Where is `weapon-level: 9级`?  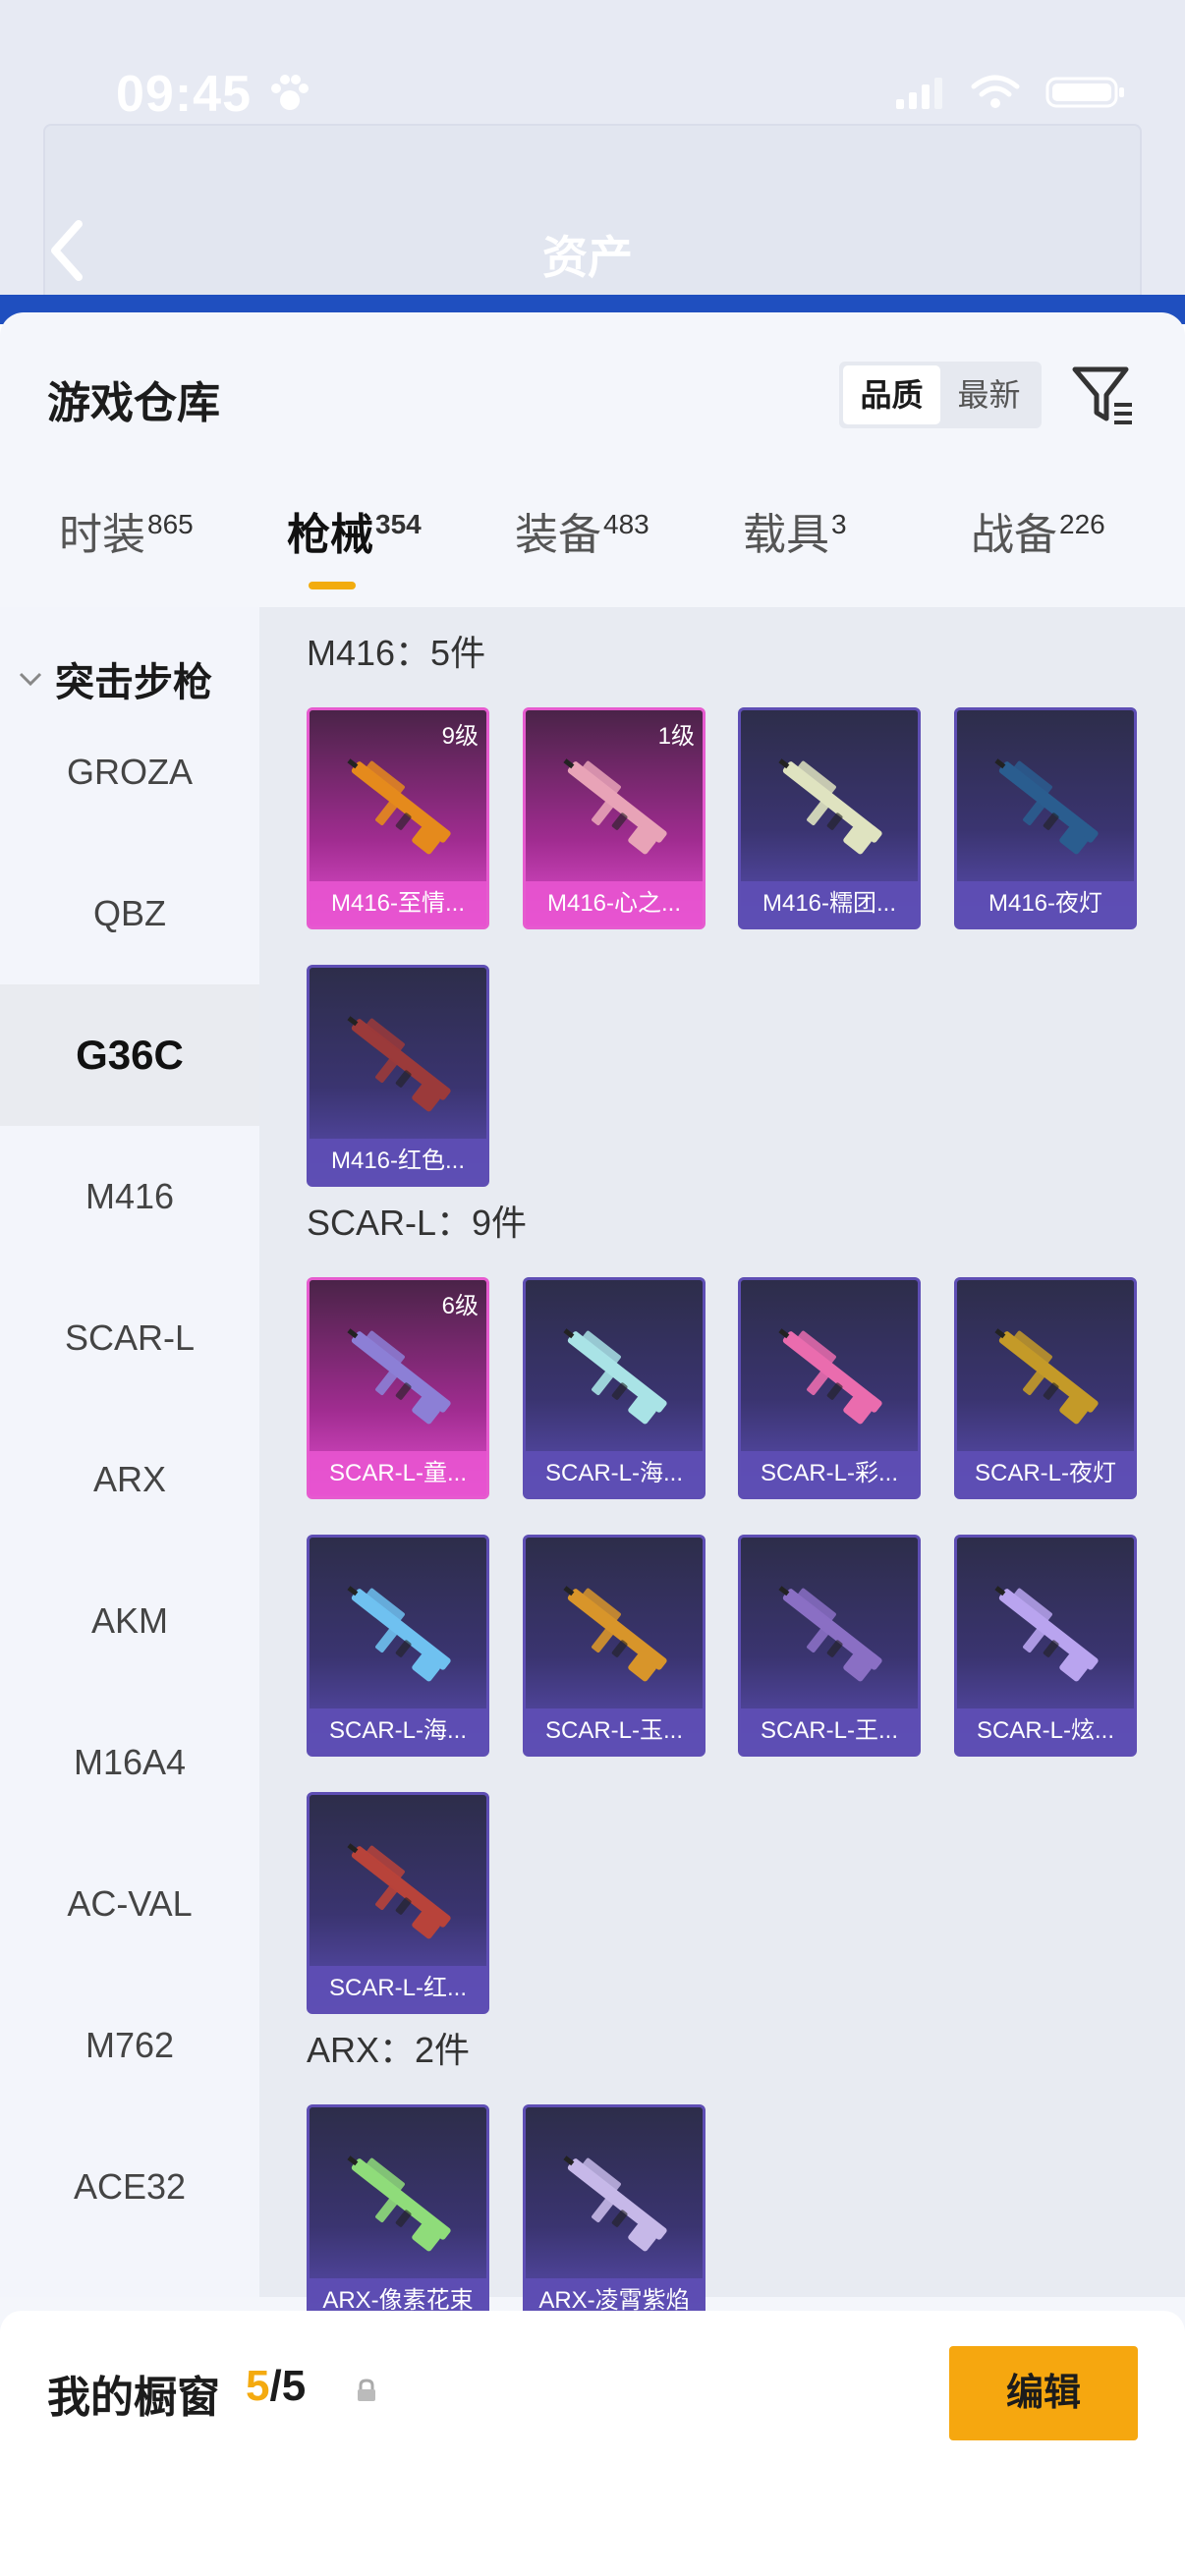
weapon-level: 9级 is located at coordinates (460, 736).